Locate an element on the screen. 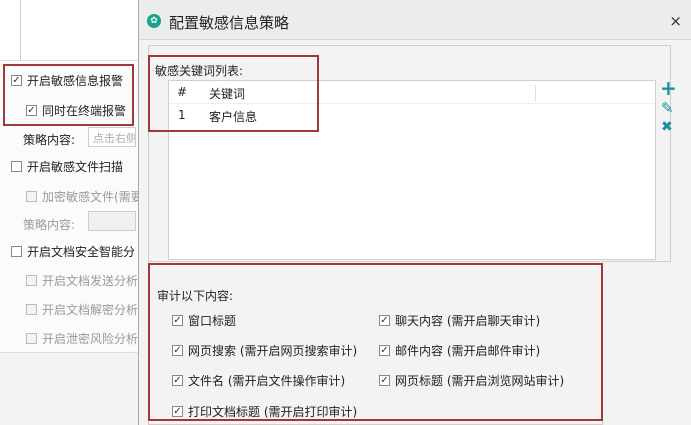  dialog-titlebar: ✿ 配置敏感信息策略 × is located at coordinates (415, 20).